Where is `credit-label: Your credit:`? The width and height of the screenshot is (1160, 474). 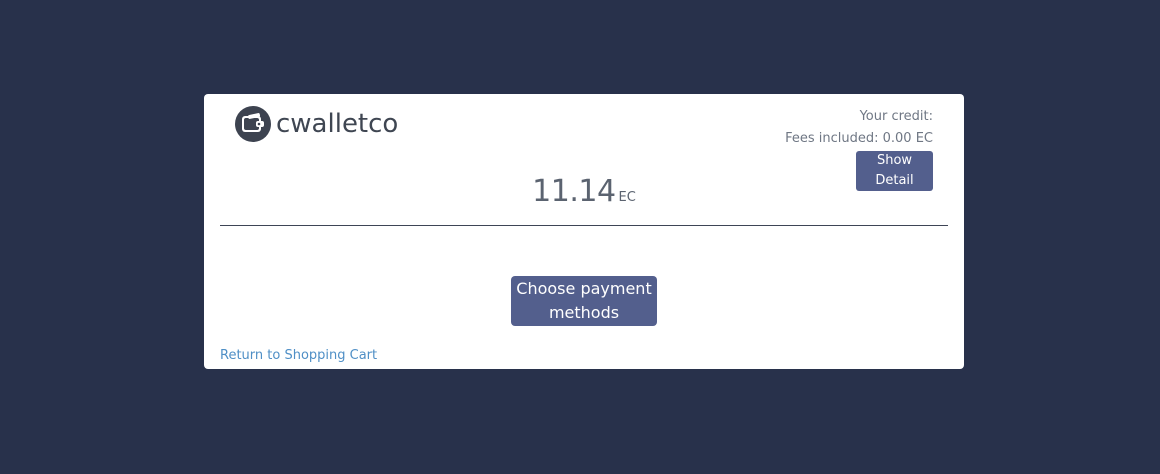 credit-label: Your credit: is located at coordinates (896, 116).